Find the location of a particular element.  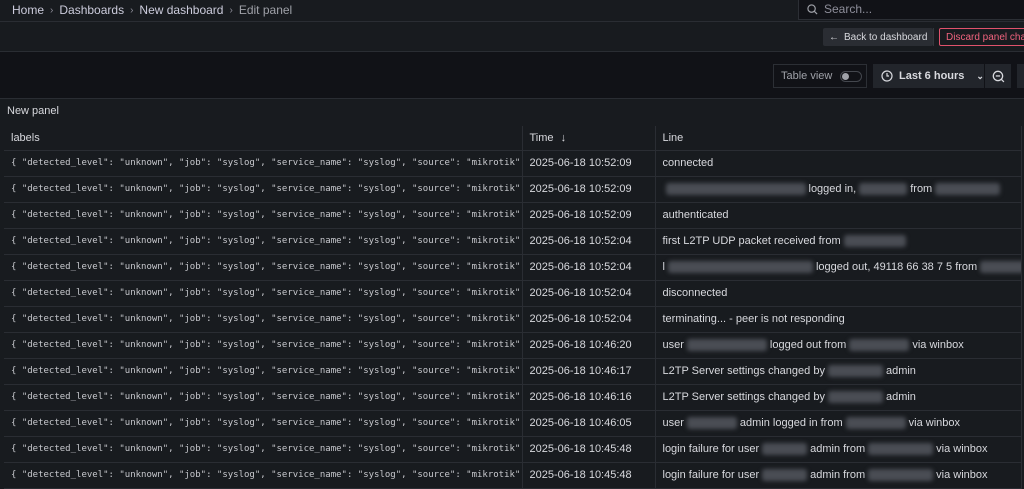

line-text: login failure for user is located at coordinates (711, 448).